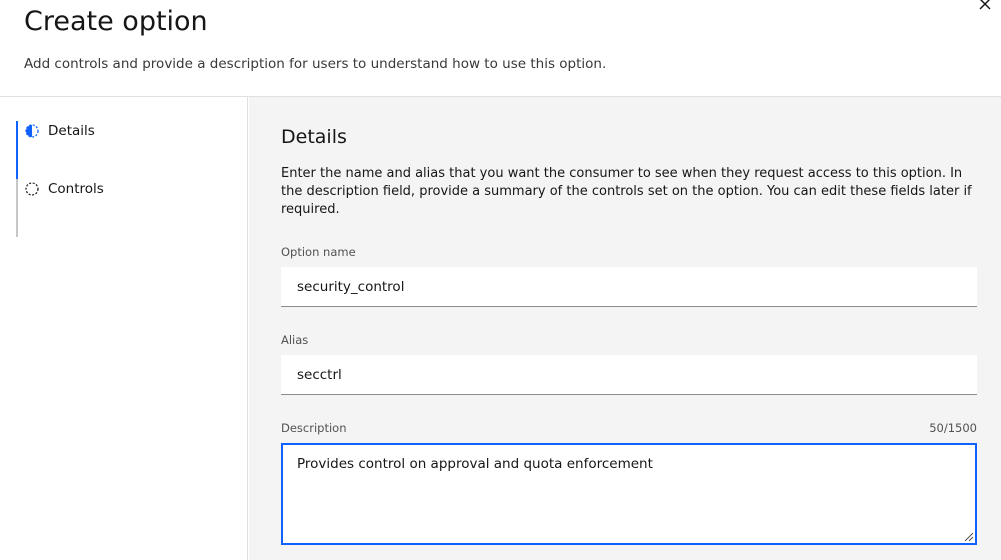 The height and width of the screenshot is (560, 1001). Describe the element at coordinates (314, 428) in the screenshot. I see `description-label: Description` at that location.